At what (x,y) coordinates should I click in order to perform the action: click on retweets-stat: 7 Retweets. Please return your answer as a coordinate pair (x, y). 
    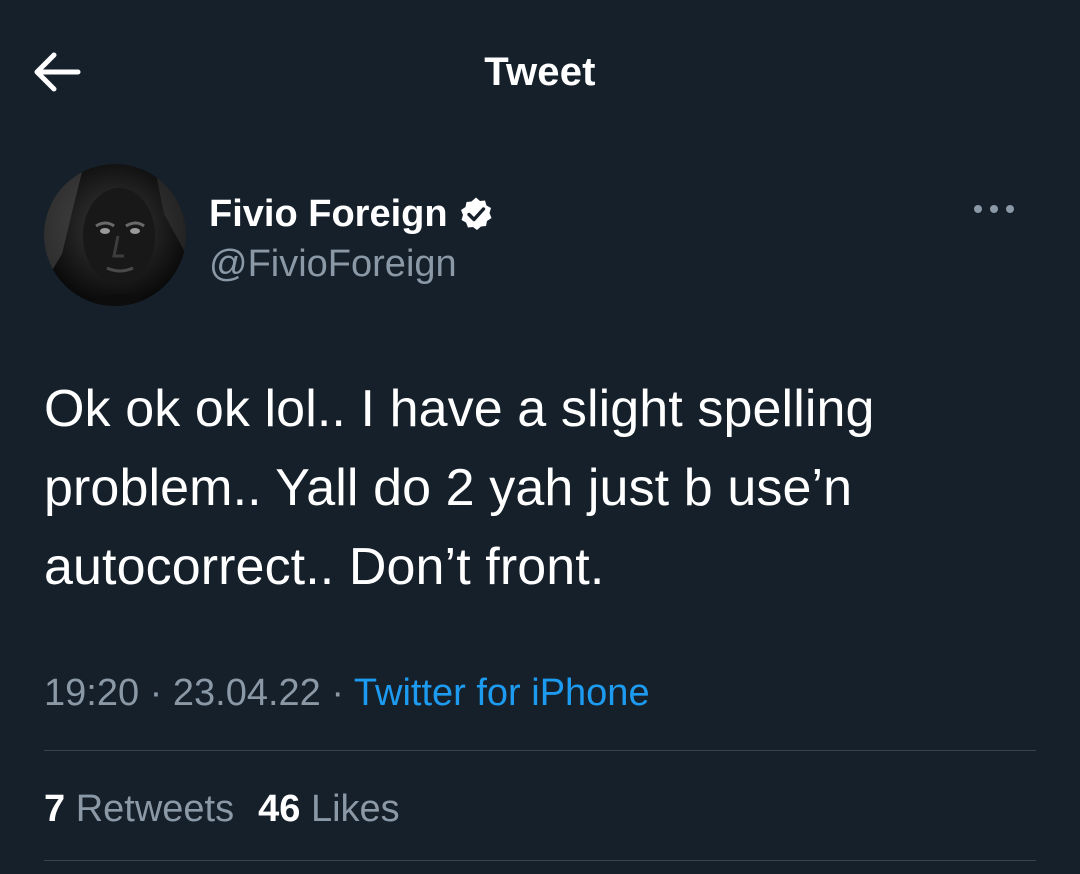
    Looking at the image, I should click on (139, 809).